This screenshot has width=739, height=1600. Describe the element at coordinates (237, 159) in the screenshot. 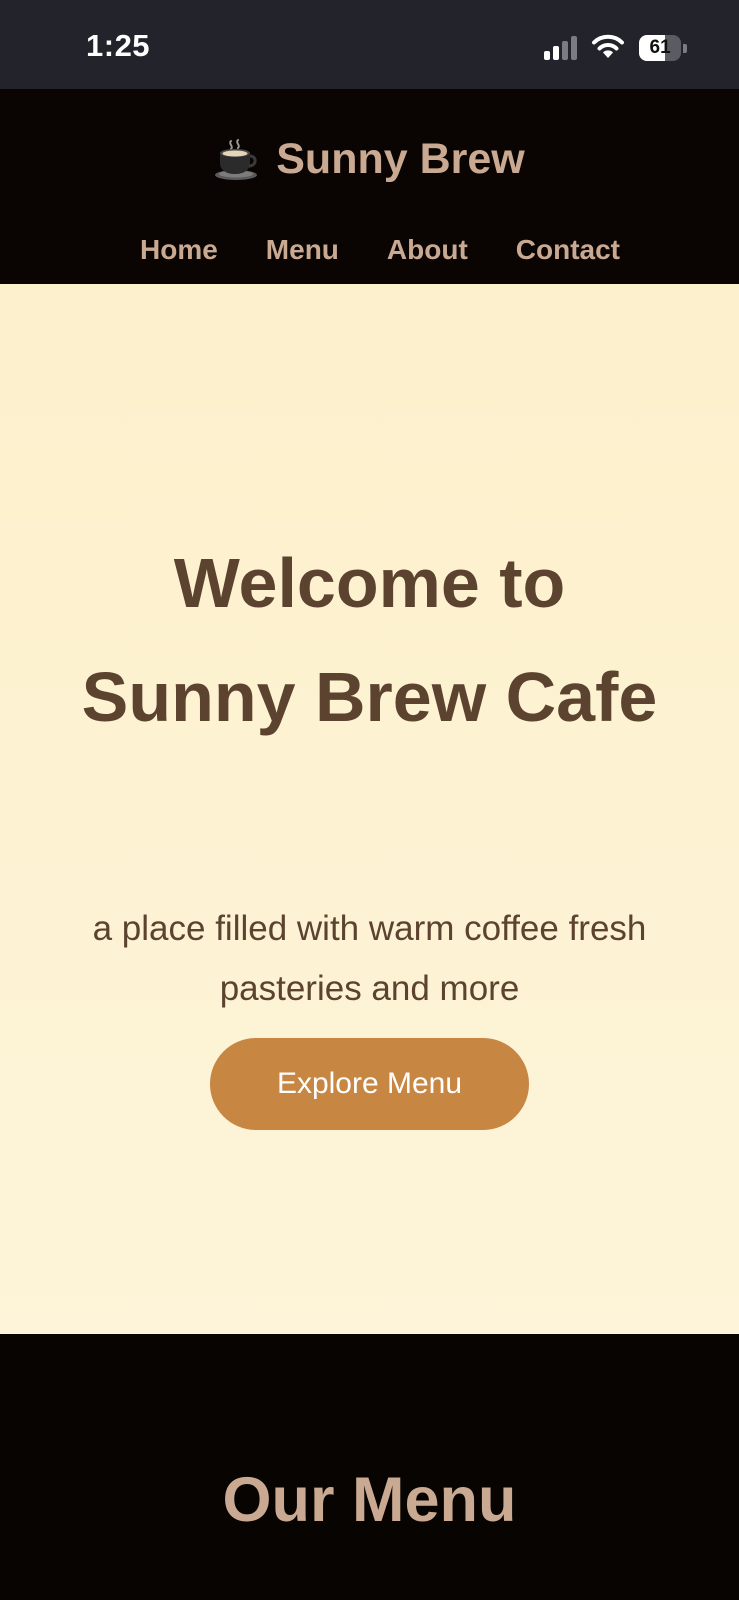

I see `coffee-cup-icon` at that location.